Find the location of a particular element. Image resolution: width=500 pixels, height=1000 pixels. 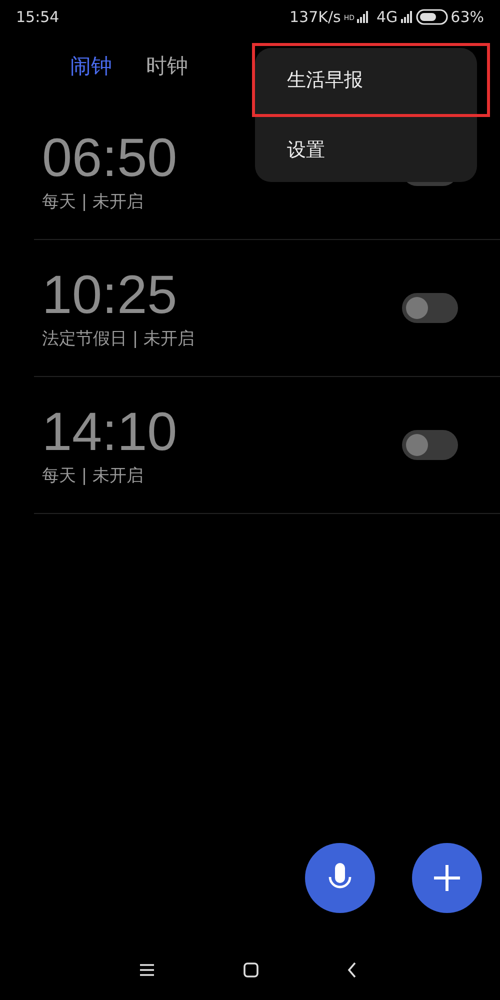

alarm-time: 14:10 is located at coordinates (110, 432).